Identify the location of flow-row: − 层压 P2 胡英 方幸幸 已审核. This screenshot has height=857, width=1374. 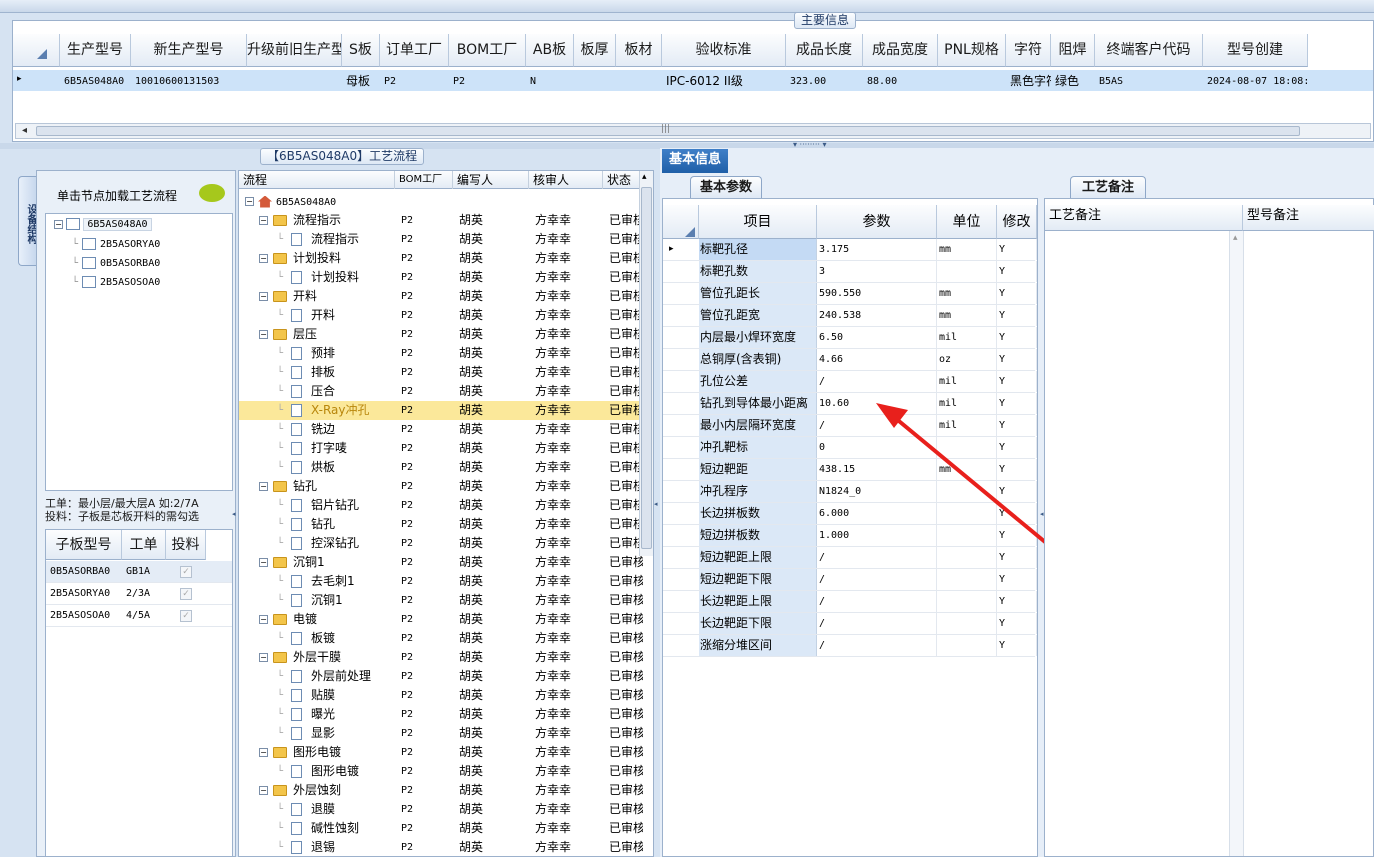
(441, 334).